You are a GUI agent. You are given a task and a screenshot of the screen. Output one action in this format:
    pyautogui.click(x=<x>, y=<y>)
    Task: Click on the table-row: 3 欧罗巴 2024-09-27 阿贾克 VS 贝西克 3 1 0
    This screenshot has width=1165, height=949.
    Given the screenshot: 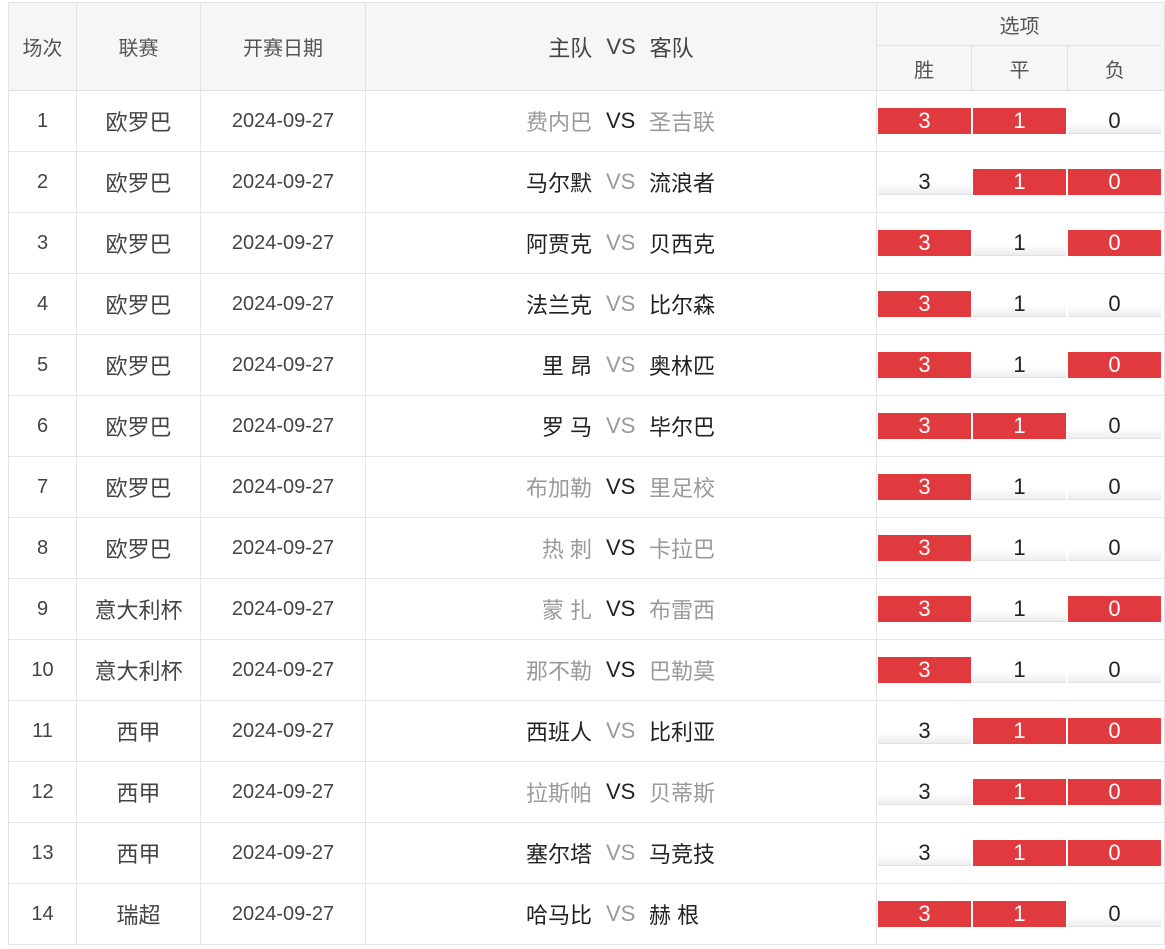 What is the action you would take?
    pyautogui.click(x=586, y=243)
    